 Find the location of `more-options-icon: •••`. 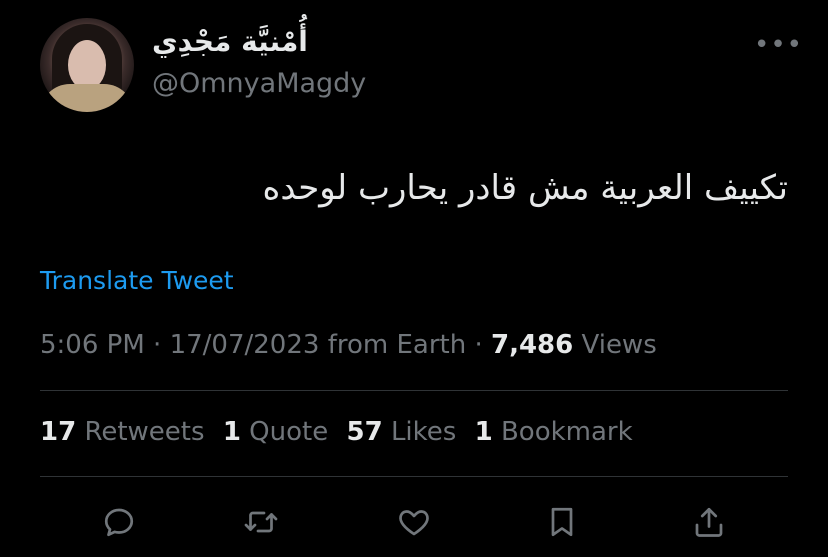

more-options-icon: ••• is located at coordinates (778, 45).